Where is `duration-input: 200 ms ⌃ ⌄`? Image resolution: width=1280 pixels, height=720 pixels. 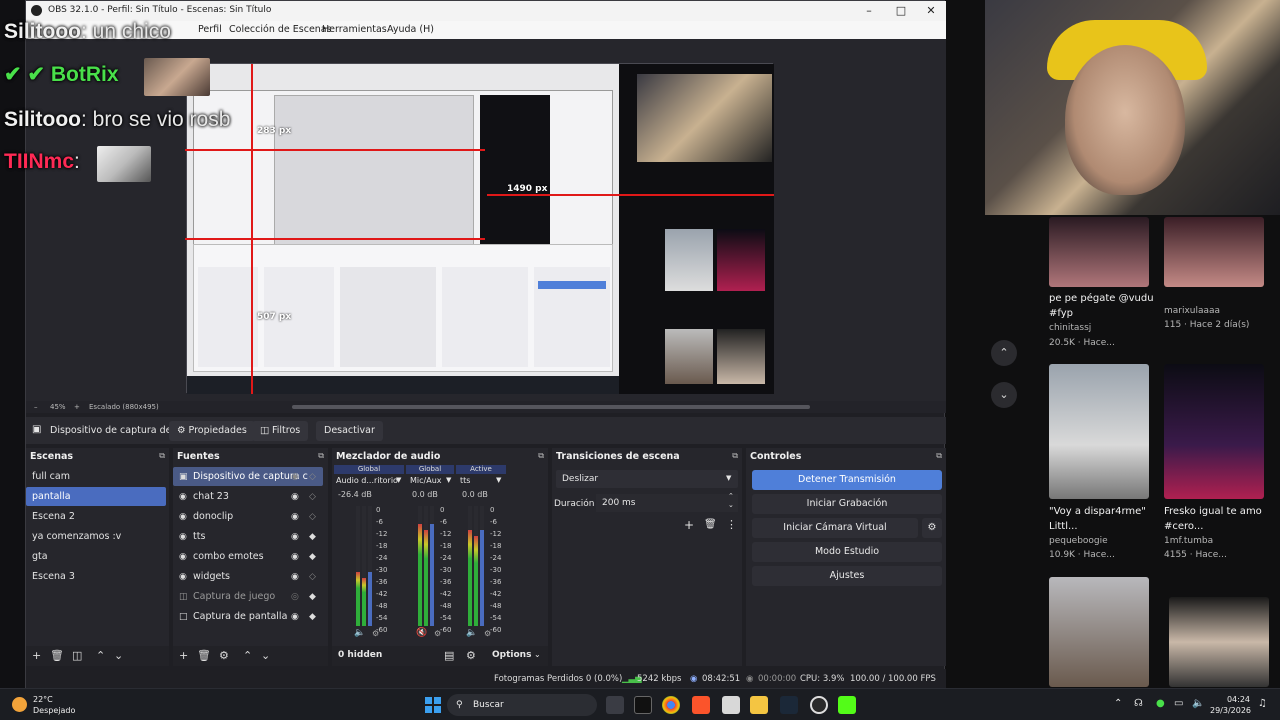 duration-input: 200 ms ⌃ ⌄ is located at coordinates (667, 502).